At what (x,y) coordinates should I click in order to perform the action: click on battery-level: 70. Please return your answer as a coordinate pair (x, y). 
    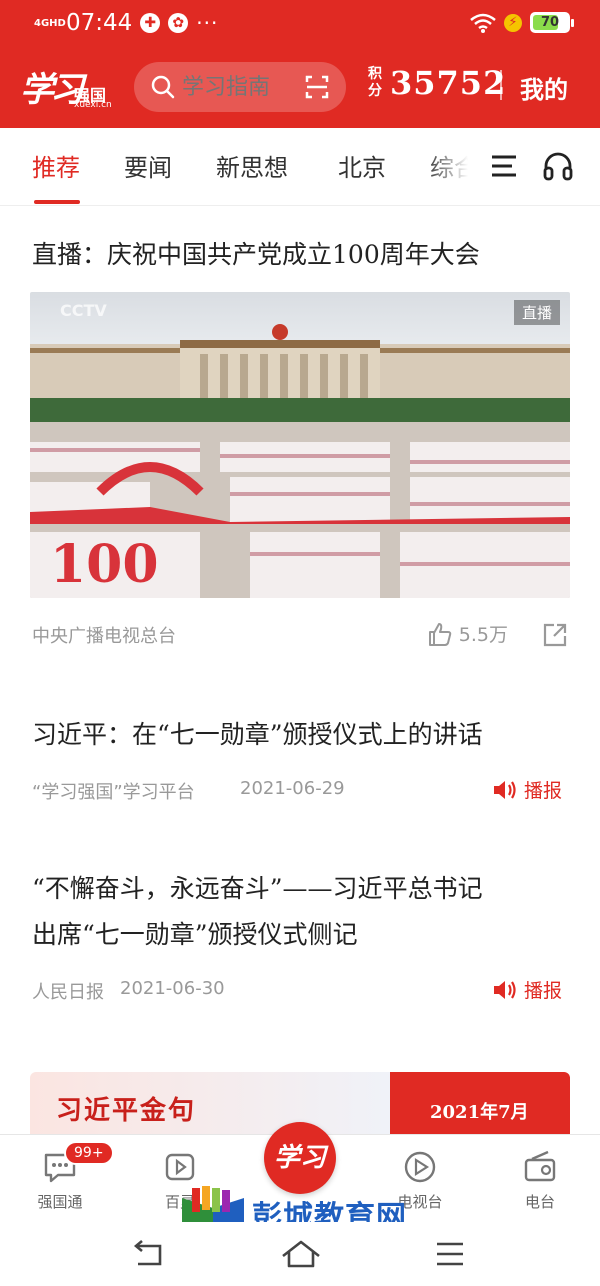
    Looking at the image, I should click on (550, 22).